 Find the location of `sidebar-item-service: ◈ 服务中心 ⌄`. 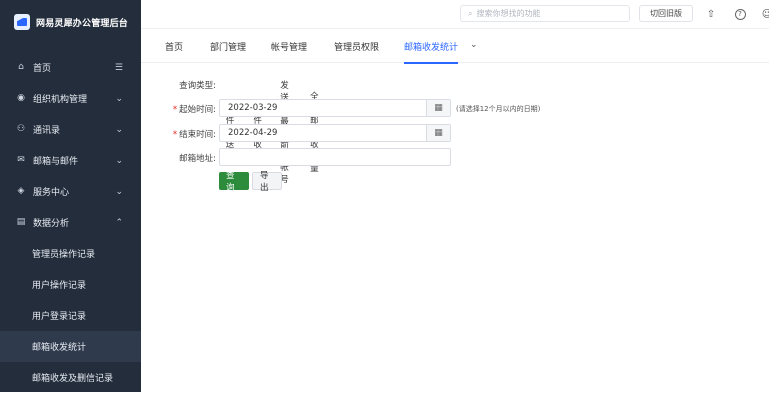

sidebar-item-service: ◈ 服务中心 ⌄ is located at coordinates (70, 191).